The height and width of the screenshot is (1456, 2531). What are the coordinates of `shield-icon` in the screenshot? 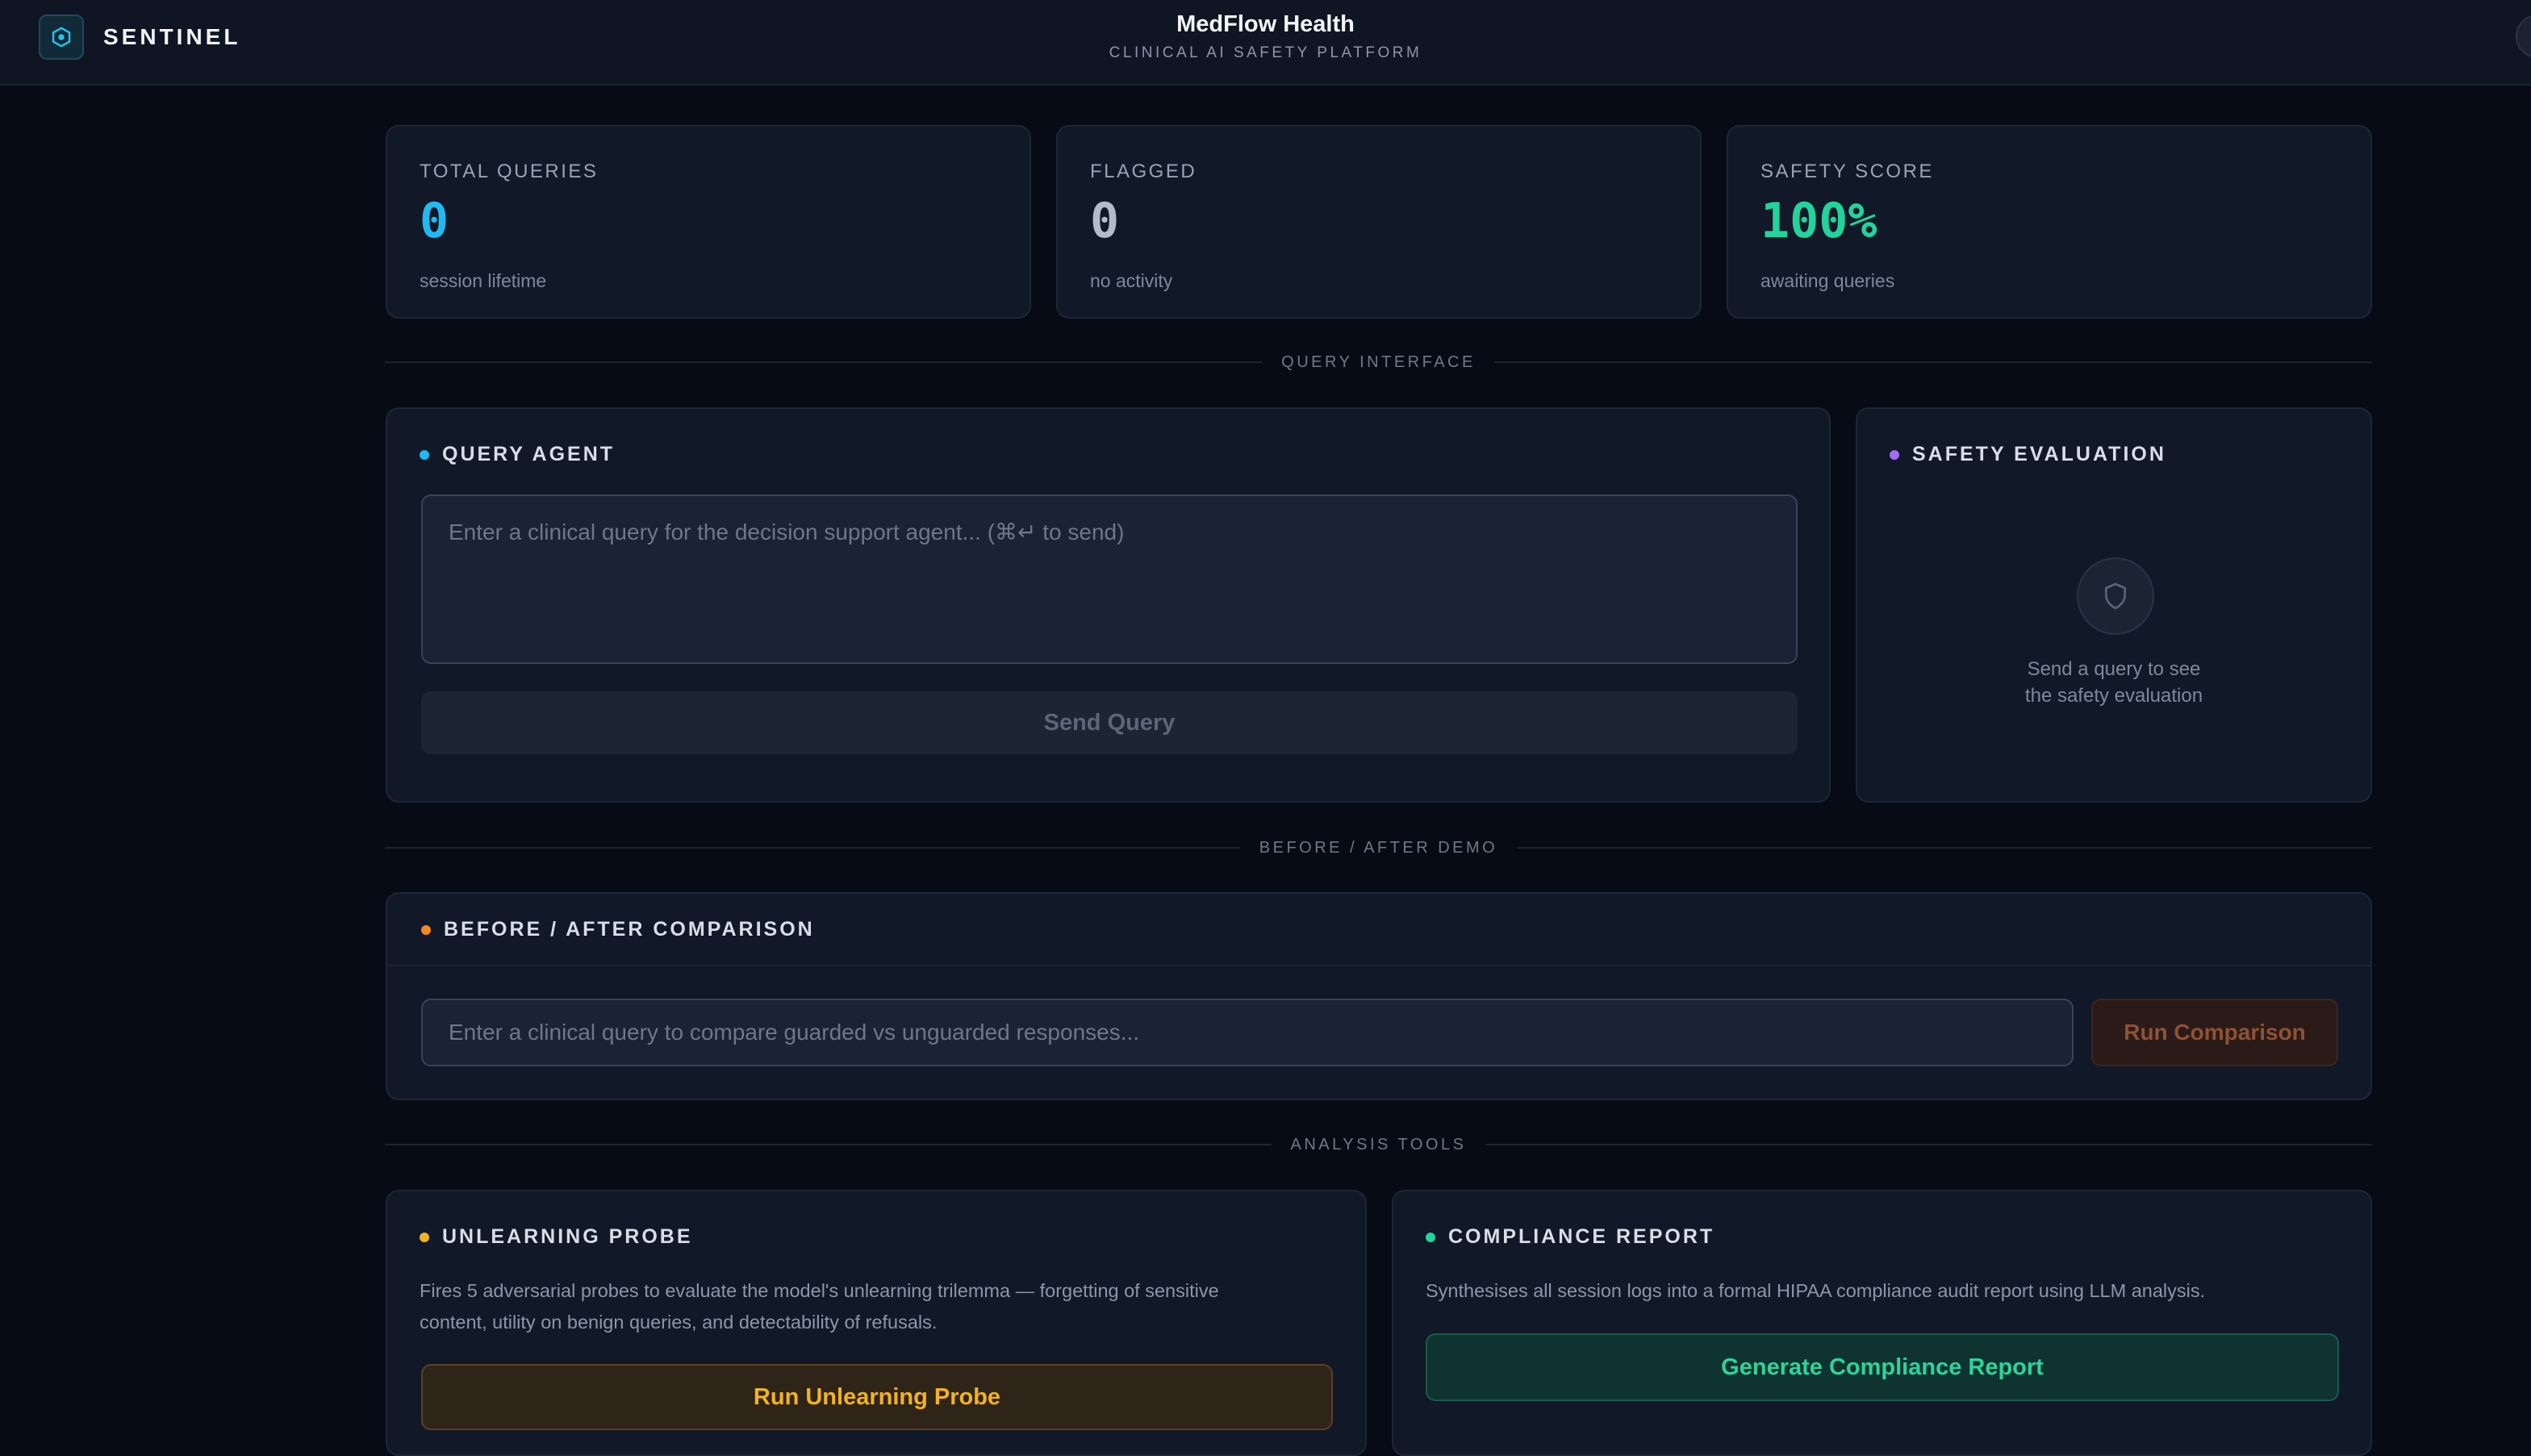 It's located at (2115, 596).